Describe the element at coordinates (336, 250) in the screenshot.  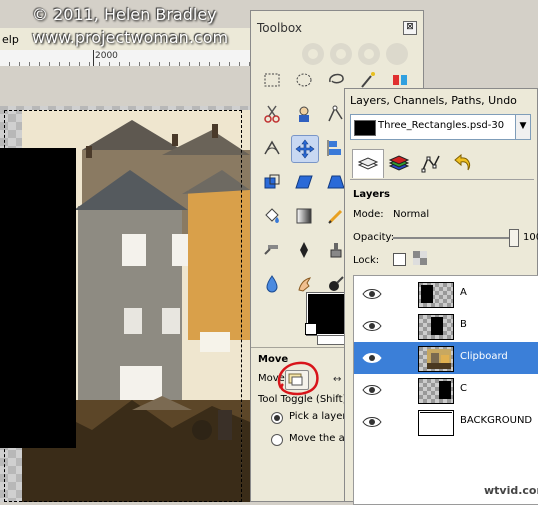
I see `clone-icon` at that location.